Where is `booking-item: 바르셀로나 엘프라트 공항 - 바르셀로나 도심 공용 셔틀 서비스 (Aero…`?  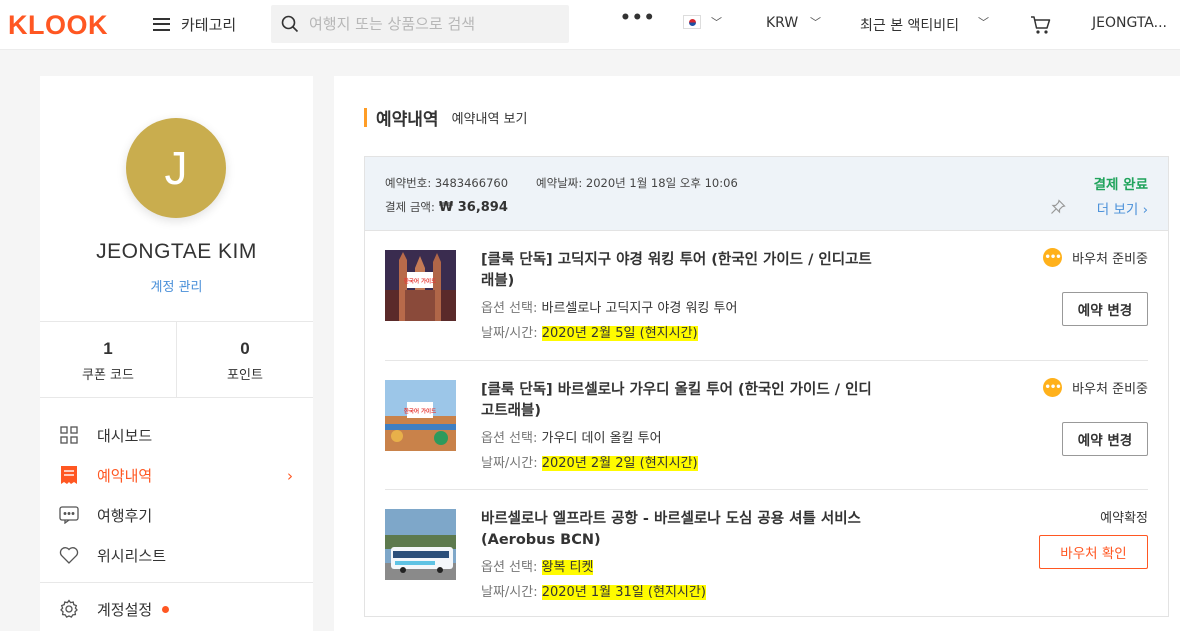
booking-item: 바르셀로나 엘프라트 공항 - 바르셀로나 도심 공용 셔틀 서비스 (Aero… is located at coordinates (766, 553).